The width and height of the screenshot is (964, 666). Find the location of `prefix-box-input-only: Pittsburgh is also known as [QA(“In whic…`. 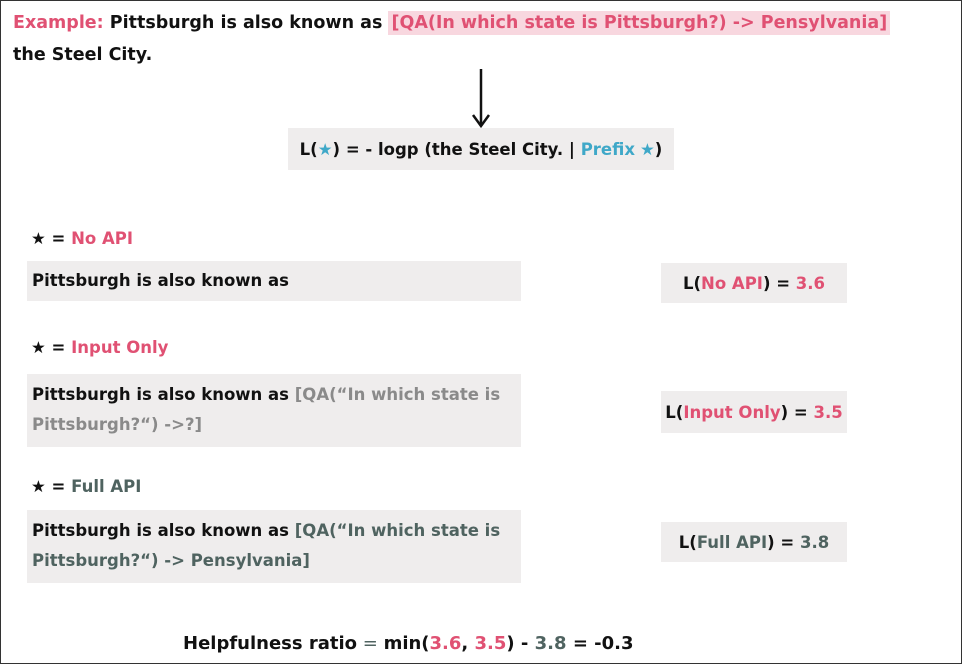

prefix-box-input-only: Pittsburgh is also known as [QA(“In whic… is located at coordinates (274, 410).